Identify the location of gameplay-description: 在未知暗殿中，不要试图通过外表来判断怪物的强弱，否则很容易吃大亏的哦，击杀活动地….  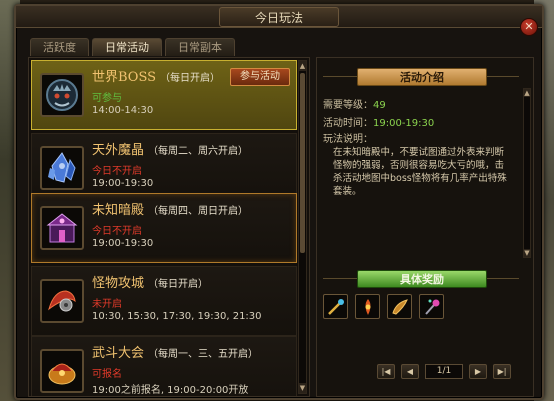
(420, 172).